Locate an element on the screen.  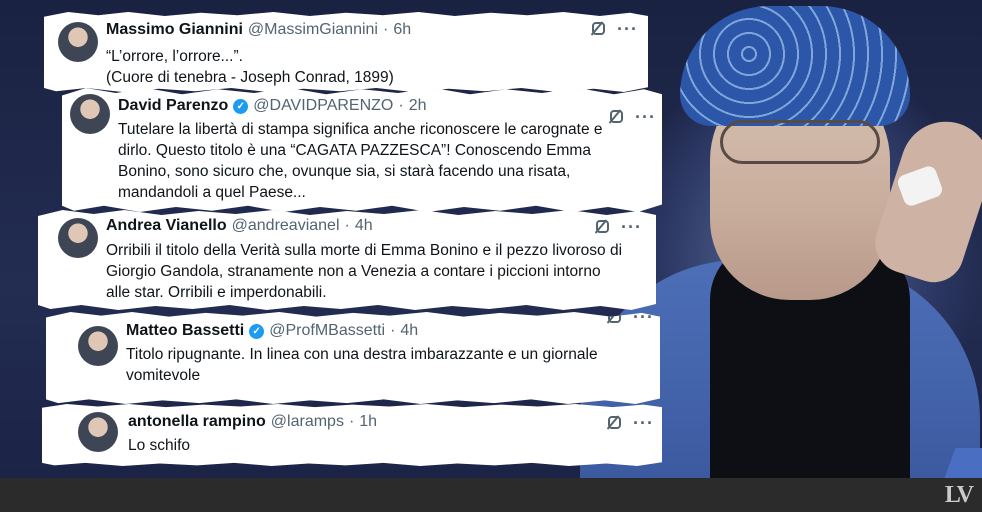
author-handle: @andreavianel is located at coordinates (286, 226).